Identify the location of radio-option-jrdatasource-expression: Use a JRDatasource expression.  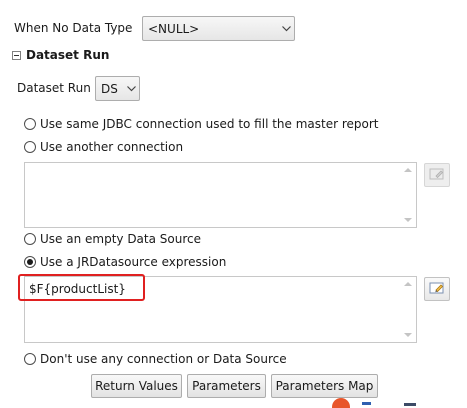
(125, 262).